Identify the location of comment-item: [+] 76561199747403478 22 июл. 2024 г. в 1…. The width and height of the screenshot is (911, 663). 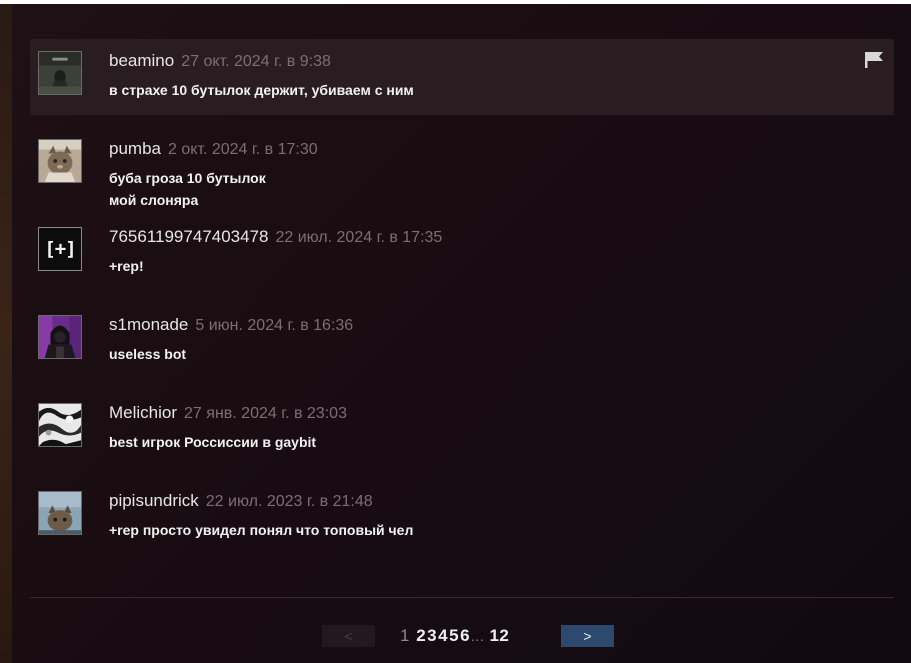
(462, 253).